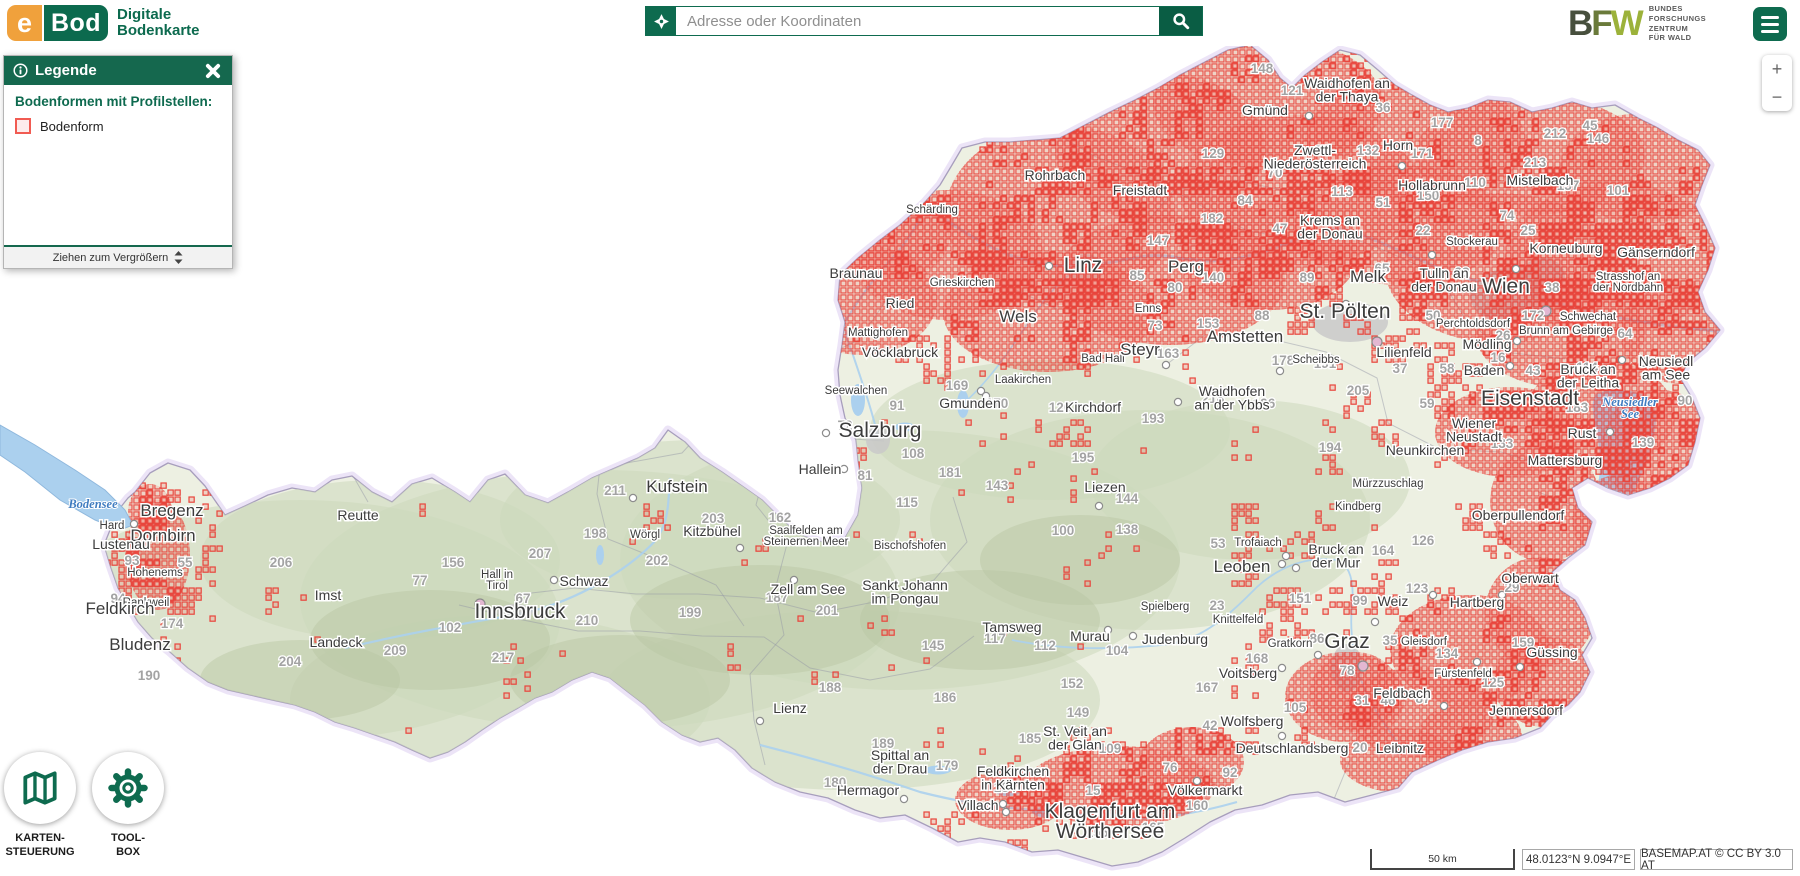 The height and width of the screenshot is (876, 1800). What do you see at coordinates (865, 475) in the screenshot?
I see `svg-text: 81` at bounding box center [865, 475].